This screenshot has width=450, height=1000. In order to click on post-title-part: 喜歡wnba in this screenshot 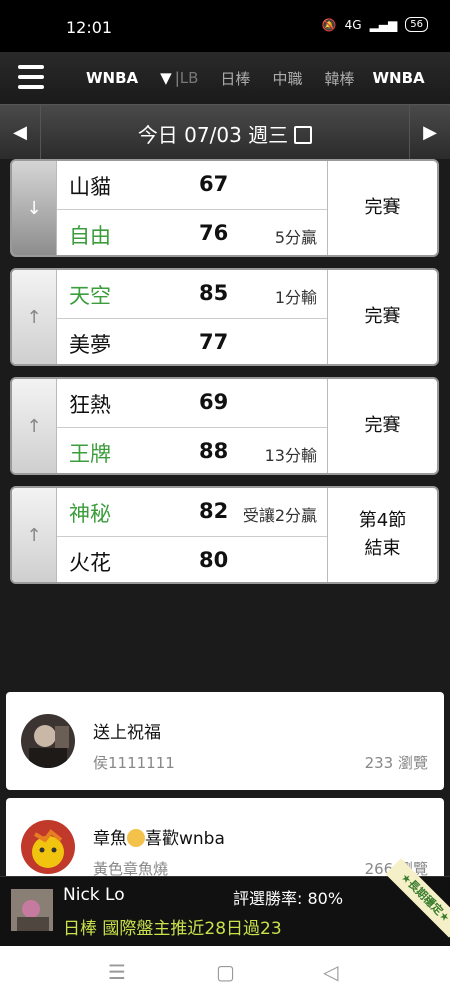, I will do `click(185, 839)`.